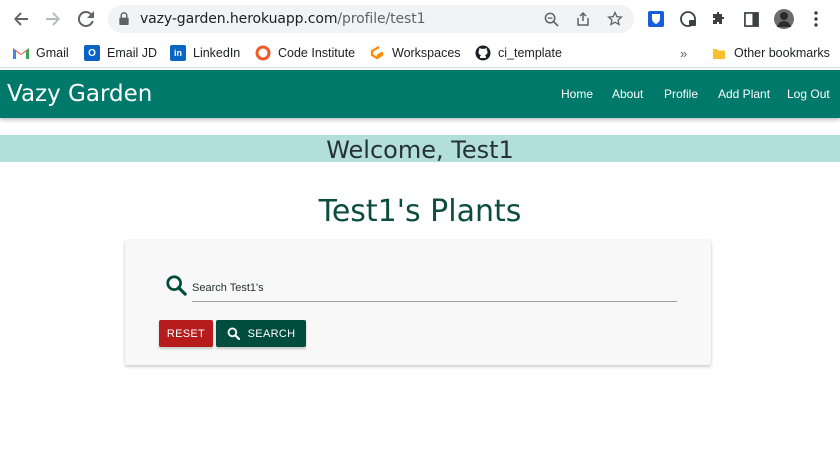 The width and height of the screenshot is (840, 449). I want to click on reset-button: RESET, so click(186, 333).